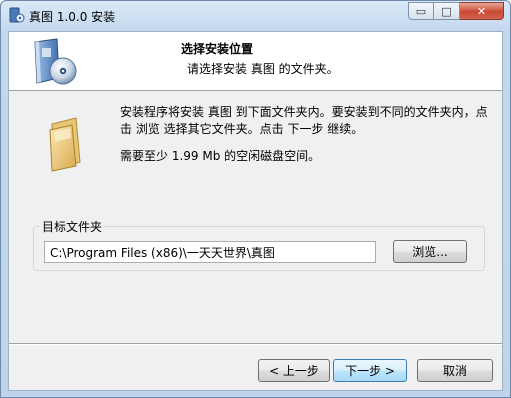 The image size is (511, 398). What do you see at coordinates (210, 252) in the screenshot?
I see `destination-path-input` at bounding box center [210, 252].